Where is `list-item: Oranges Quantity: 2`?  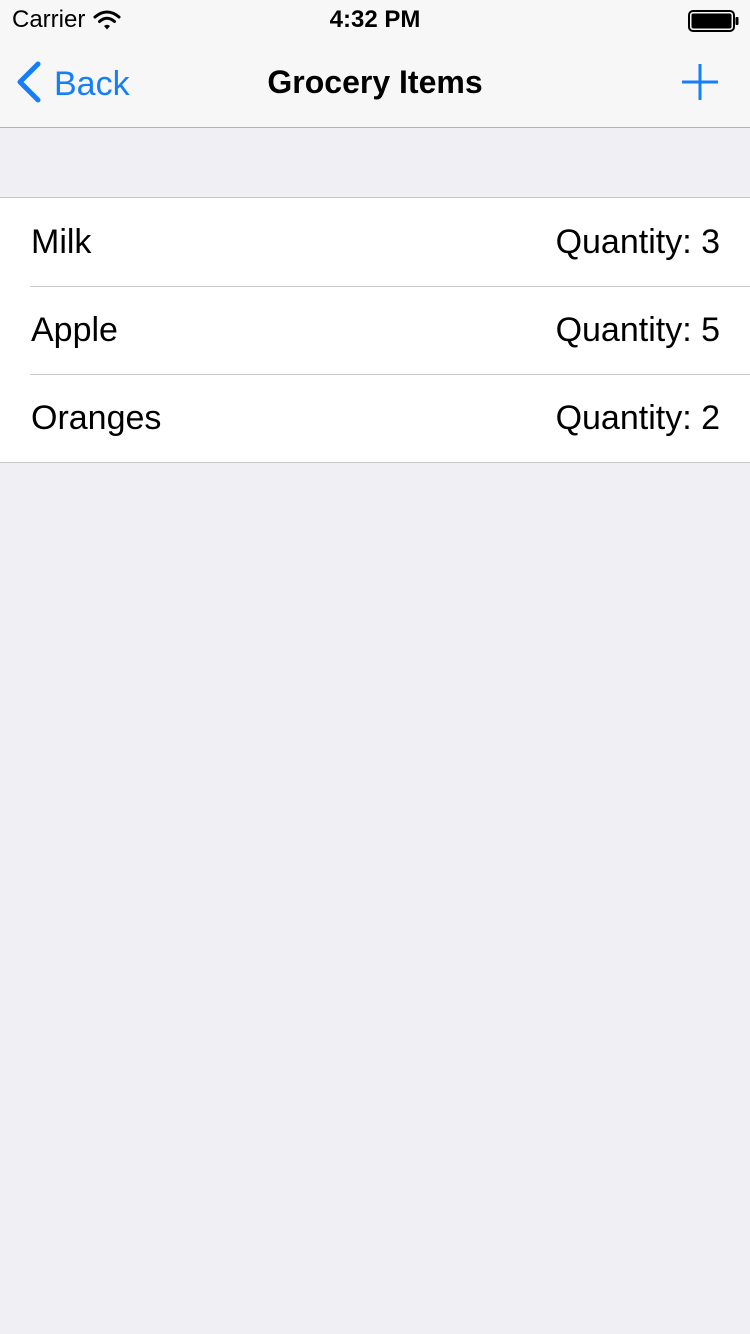
list-item: Oranges Quantity: 2 is located at coordinates (375, 418).